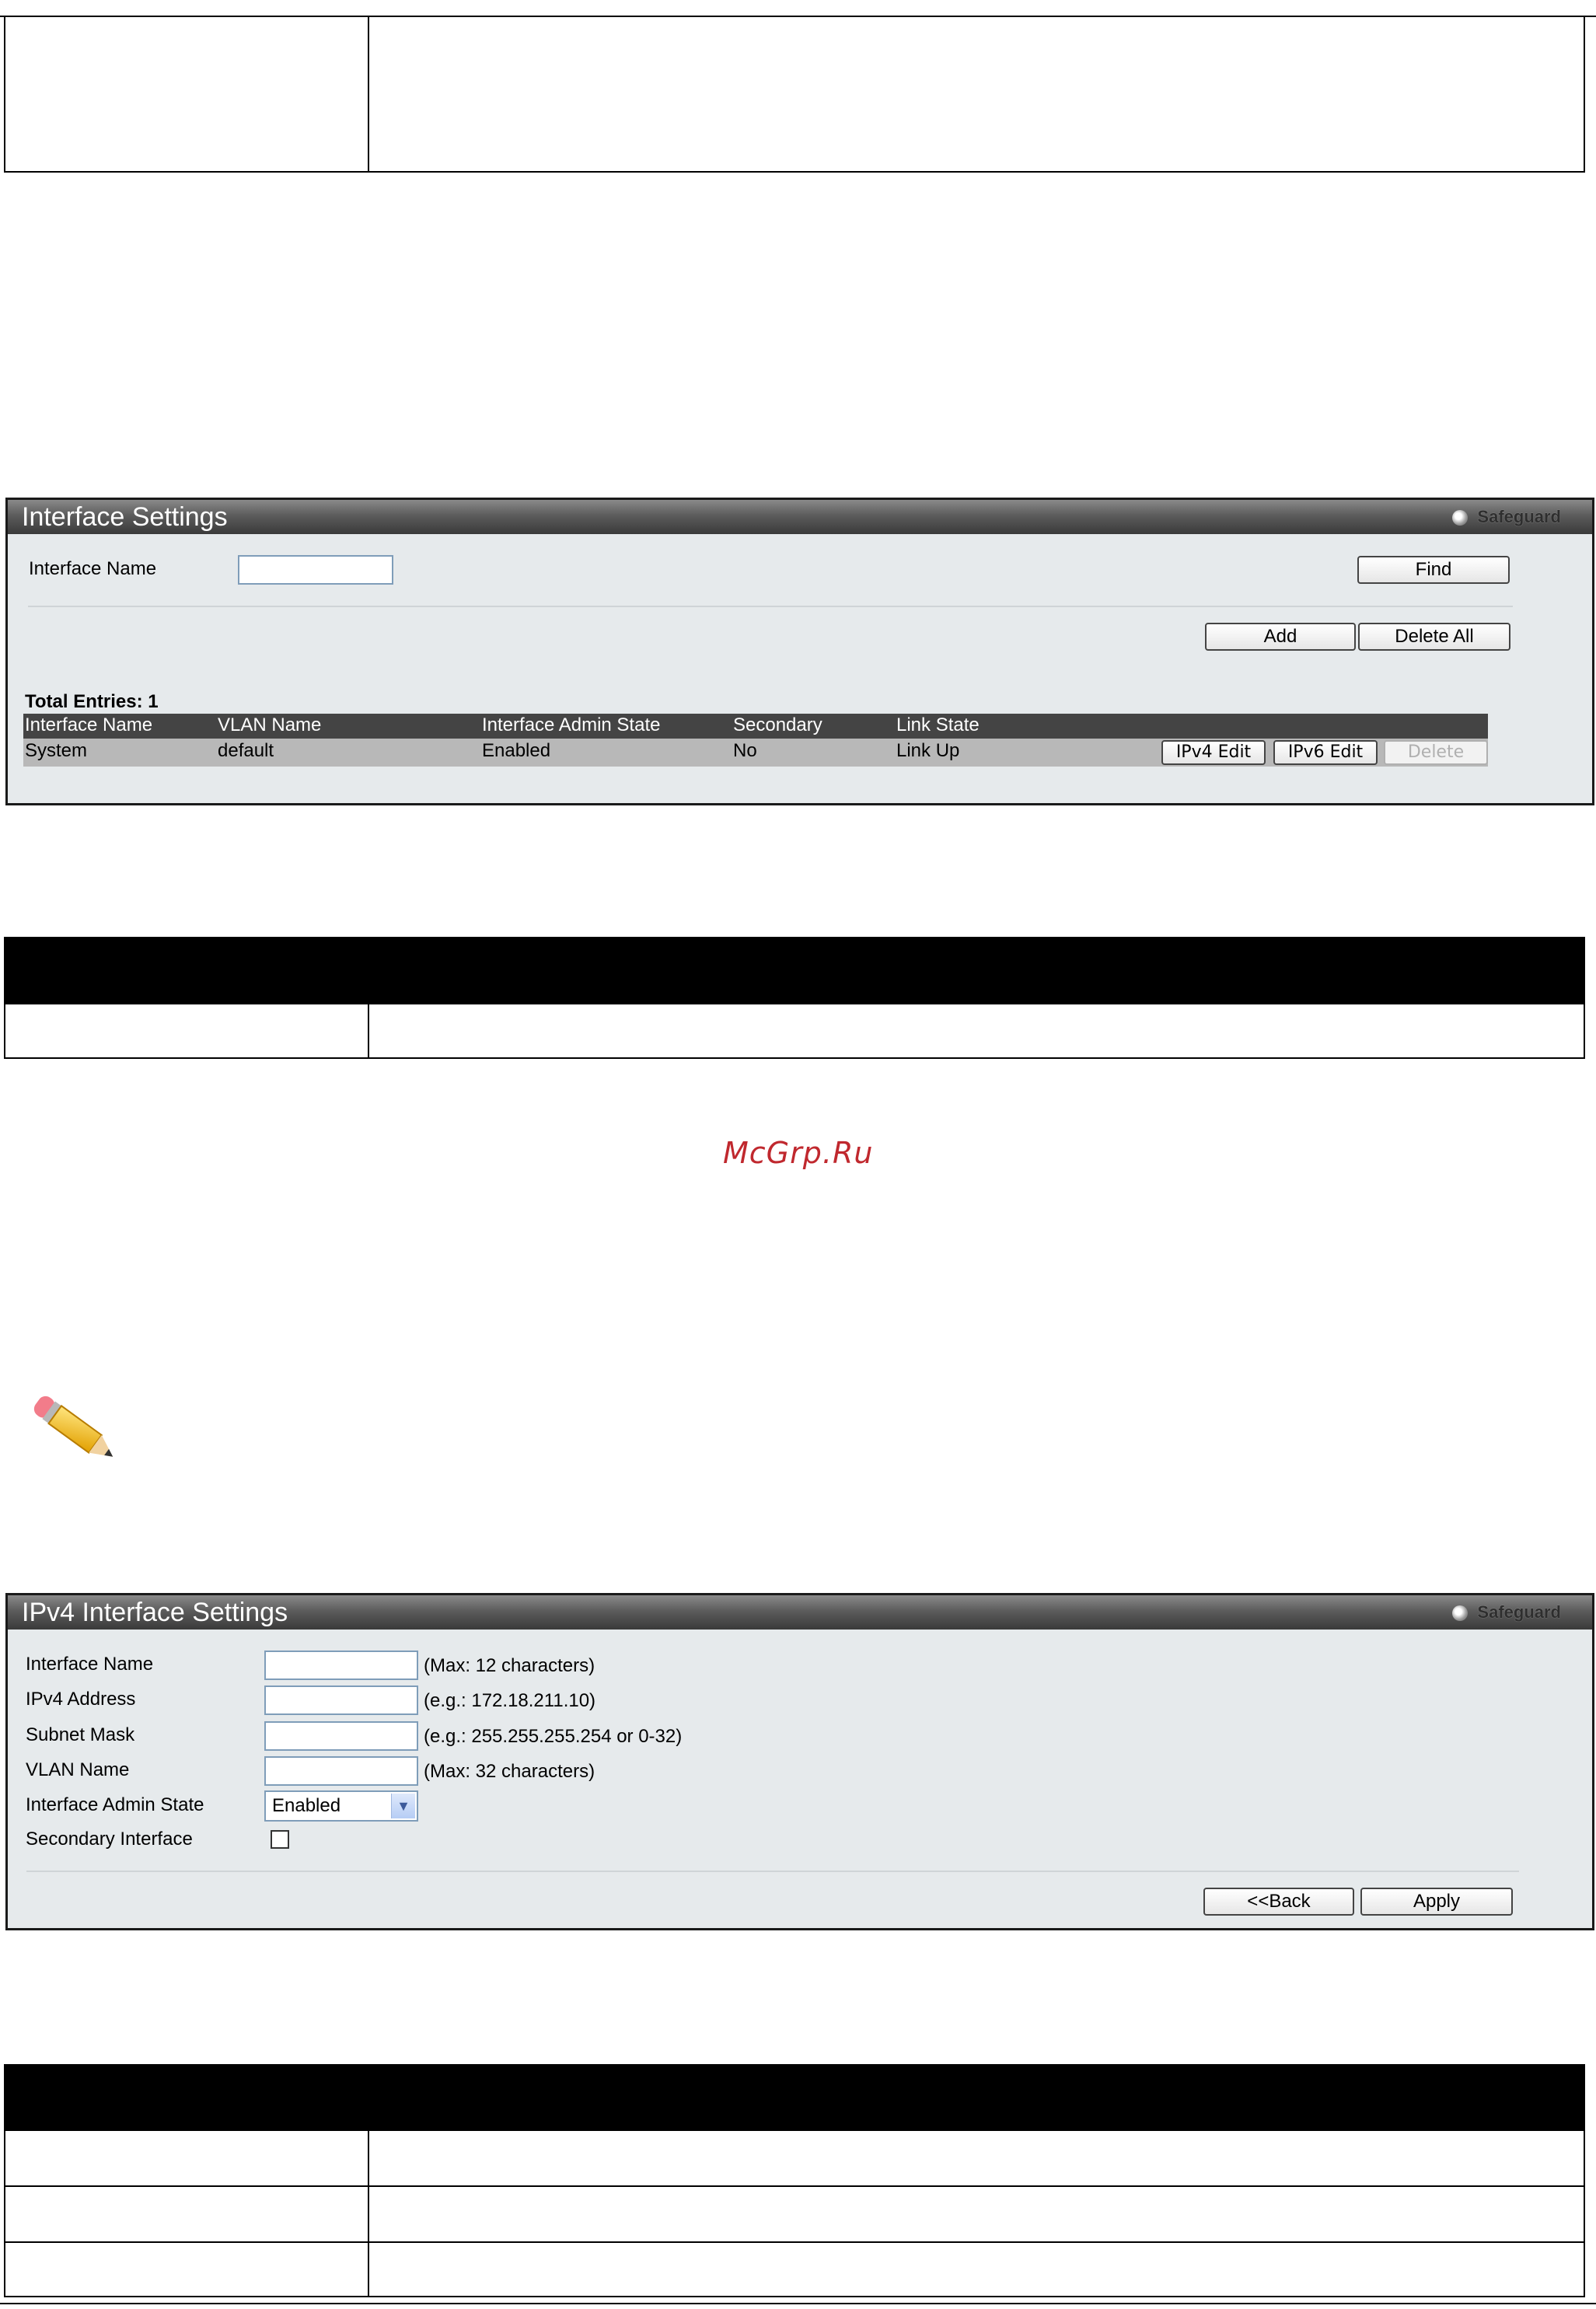 This screenshot has height=2309, width=1596. Describe the element at coordinates (89, 724) in the screenshot. I see `col-interface-name: Interface Name` at that location.